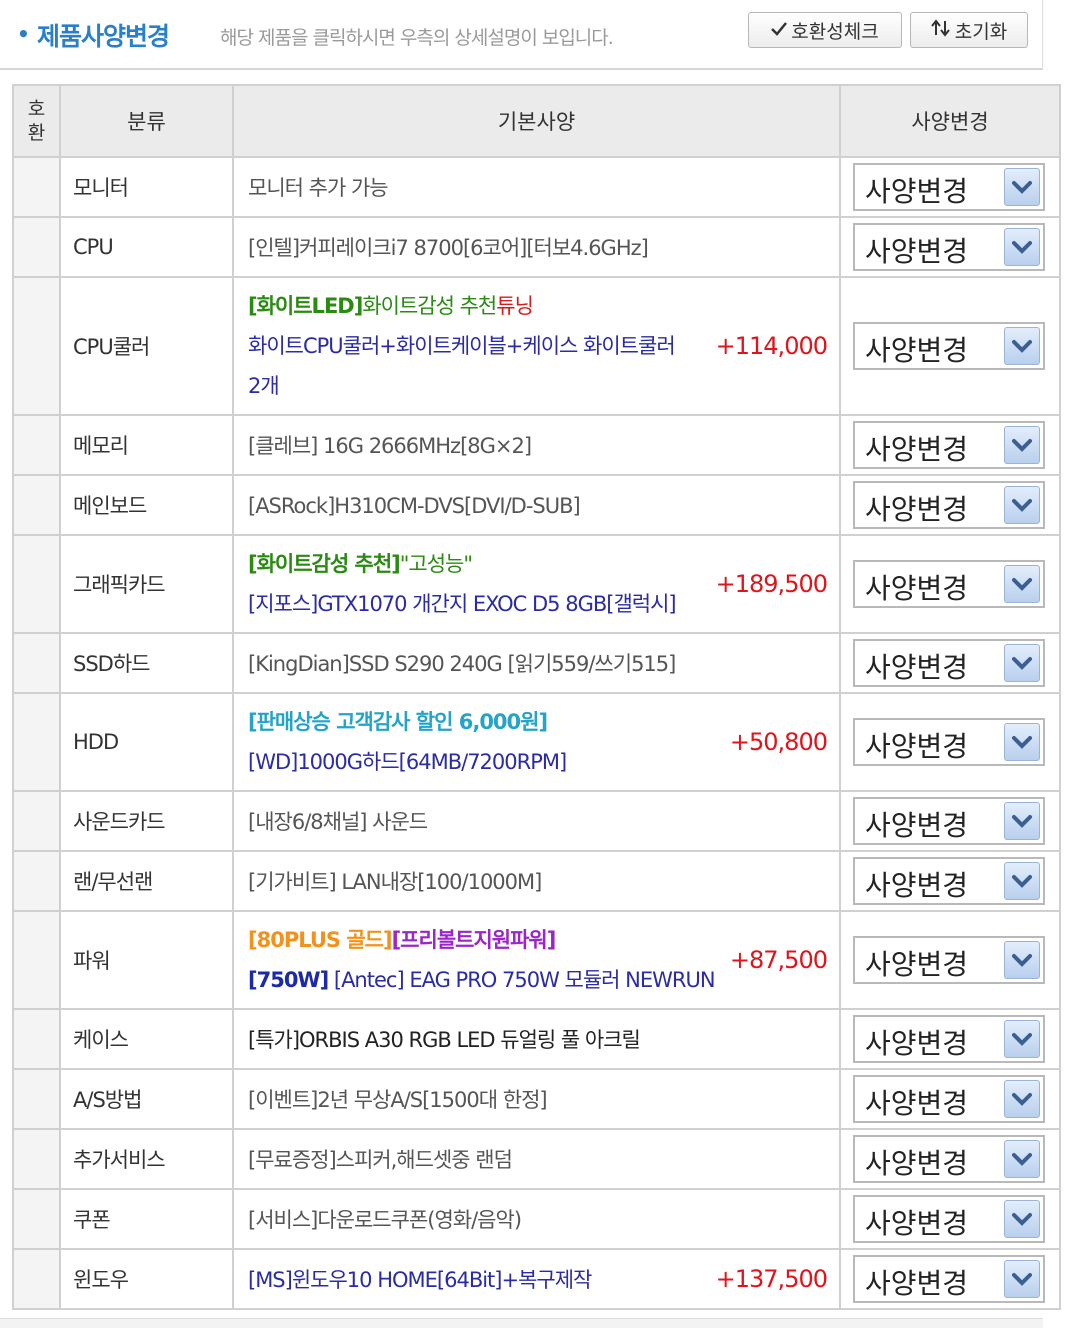  What do you see at coordinates (835, 31) in the screenshot?
I see `compat-check-label: 호환성체크` at bounding box center [835, 31].